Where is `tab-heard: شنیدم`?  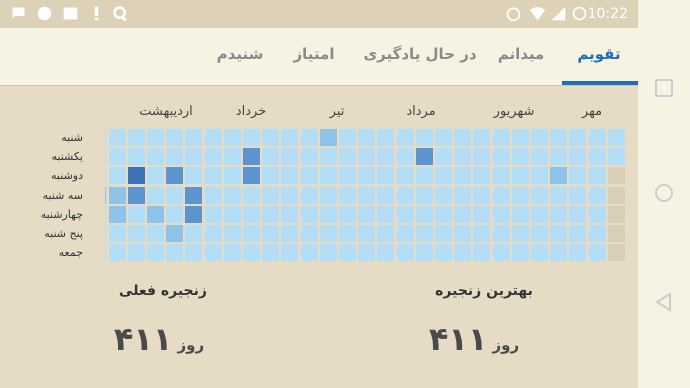
tab-heard: شنیدم is located at coordinates (240, 54).